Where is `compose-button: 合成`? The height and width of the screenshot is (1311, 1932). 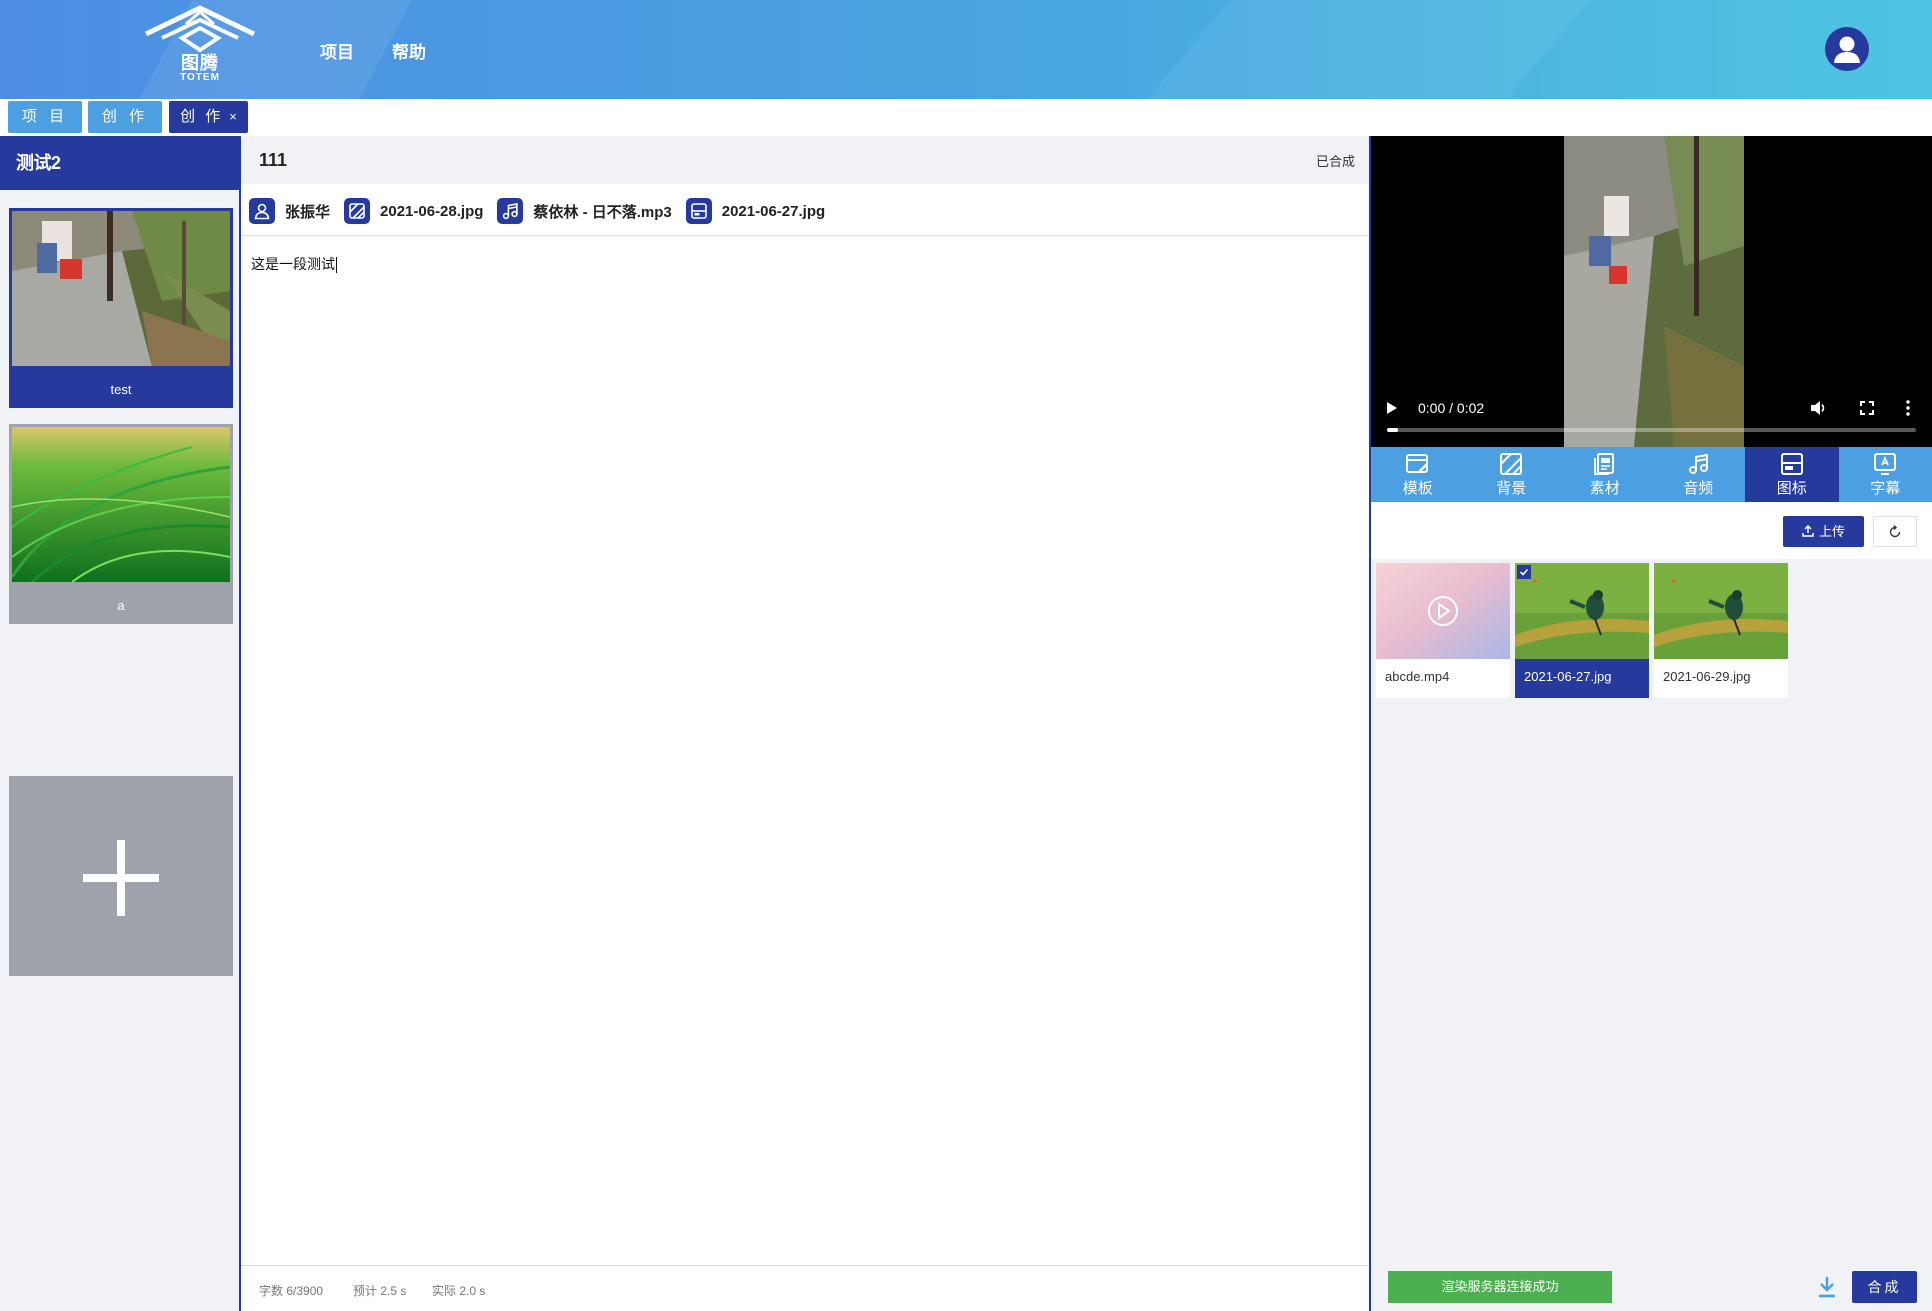
compose-button: 合成 is located at coordinates (1884, 1287).